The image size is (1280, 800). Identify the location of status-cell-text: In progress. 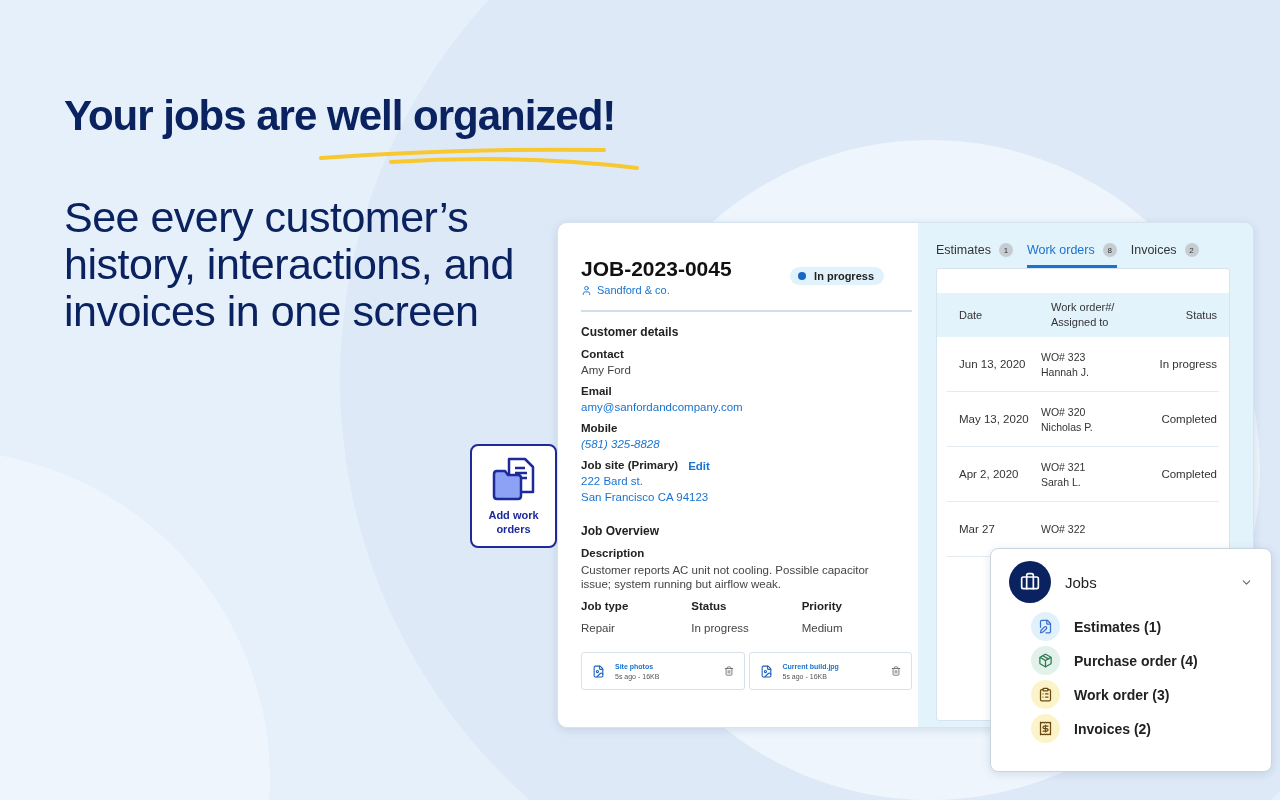
(1187, 364).